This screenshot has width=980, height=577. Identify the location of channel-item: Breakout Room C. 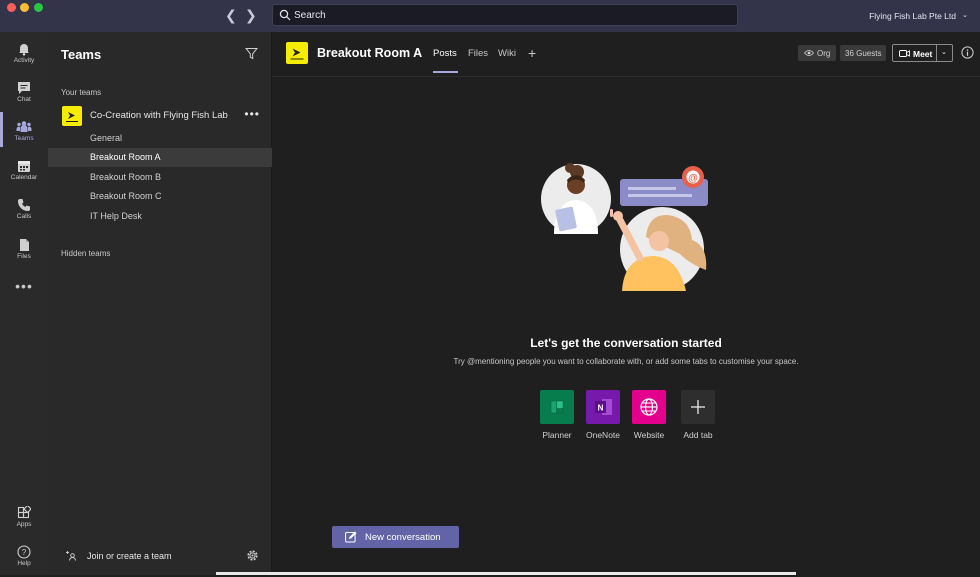
(160, 196).